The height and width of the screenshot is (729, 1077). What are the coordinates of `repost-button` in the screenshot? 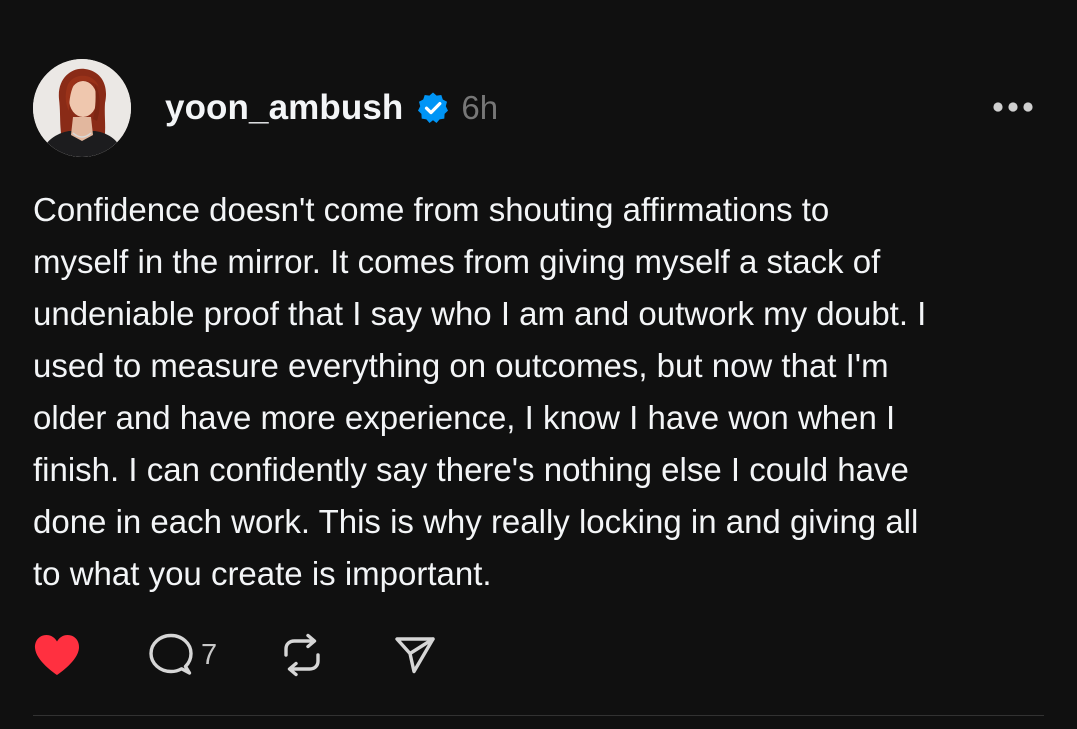 It's located at (302, 655).